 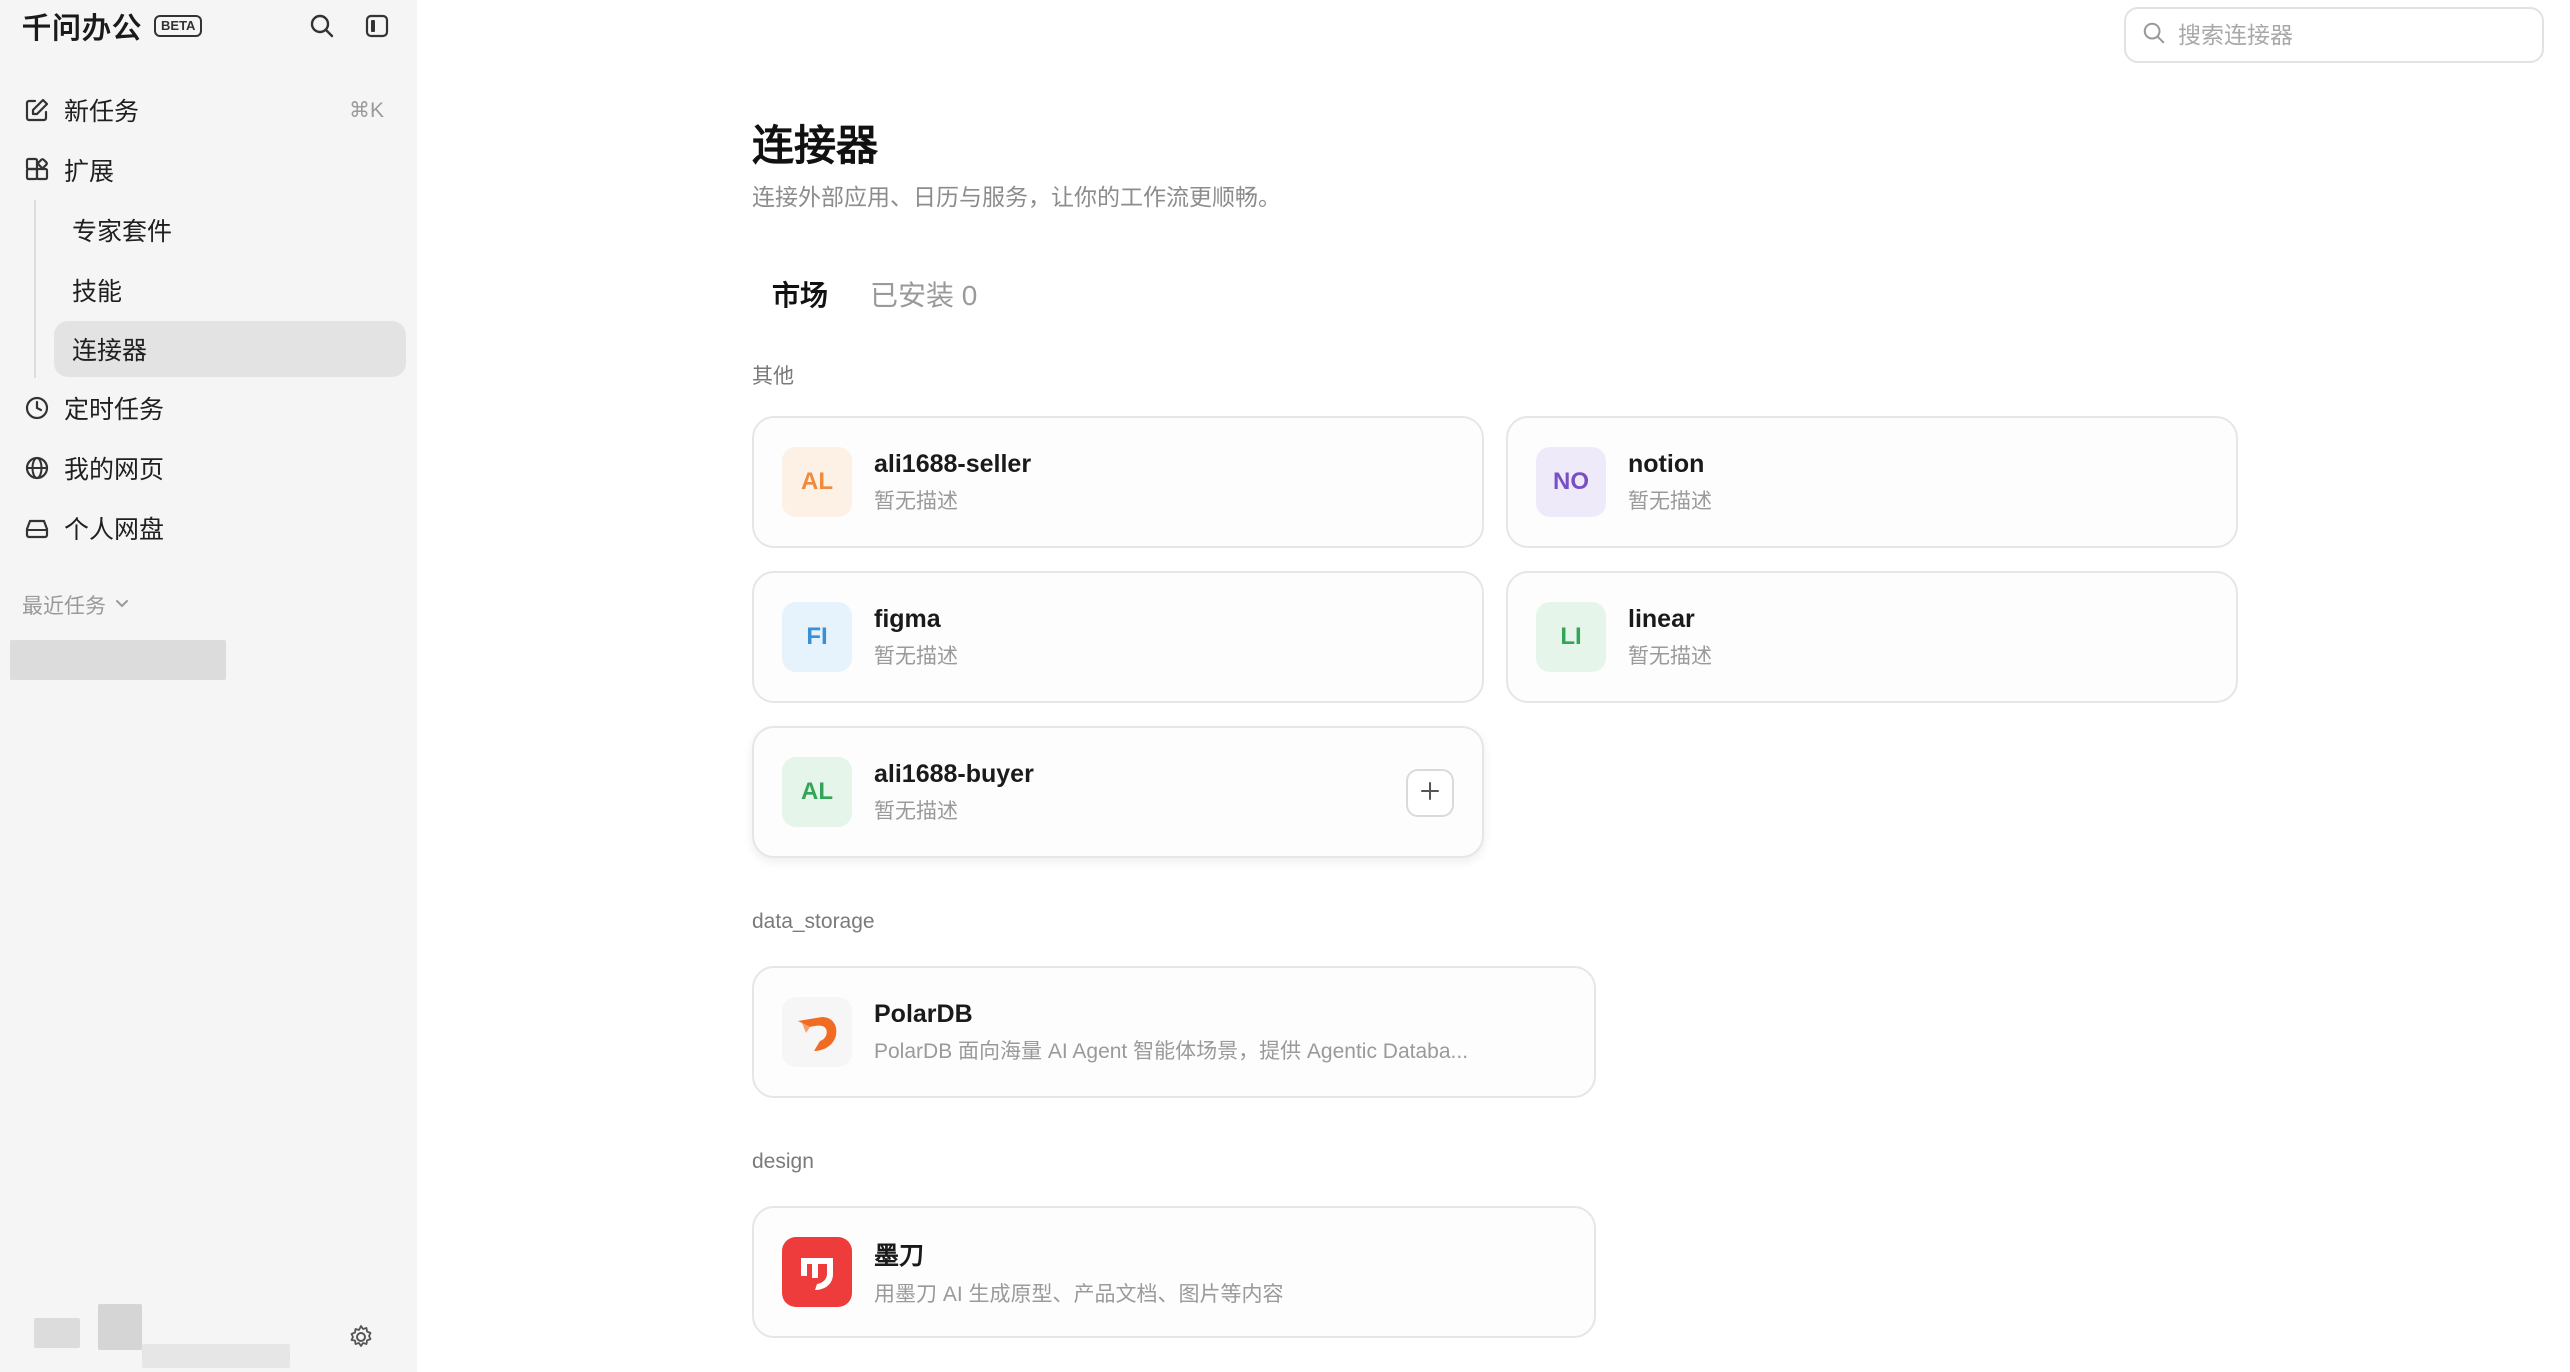 I want to click on sidebar-item-new-task: 新任务 ⌘K, so click(x=208, y=110).